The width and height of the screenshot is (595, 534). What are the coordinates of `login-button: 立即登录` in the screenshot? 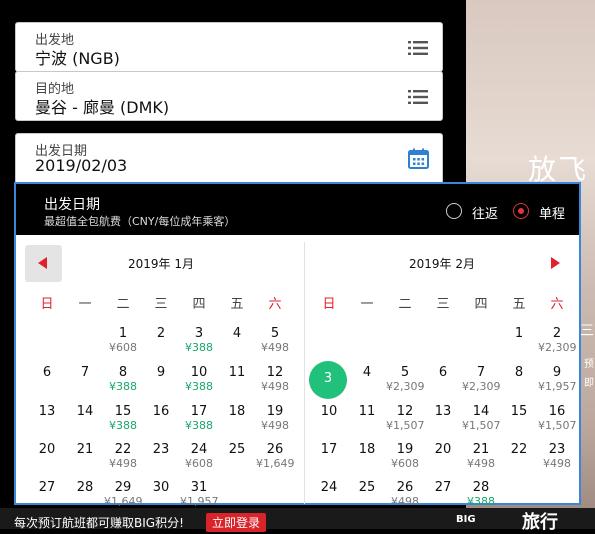 It's located at (236, 522).